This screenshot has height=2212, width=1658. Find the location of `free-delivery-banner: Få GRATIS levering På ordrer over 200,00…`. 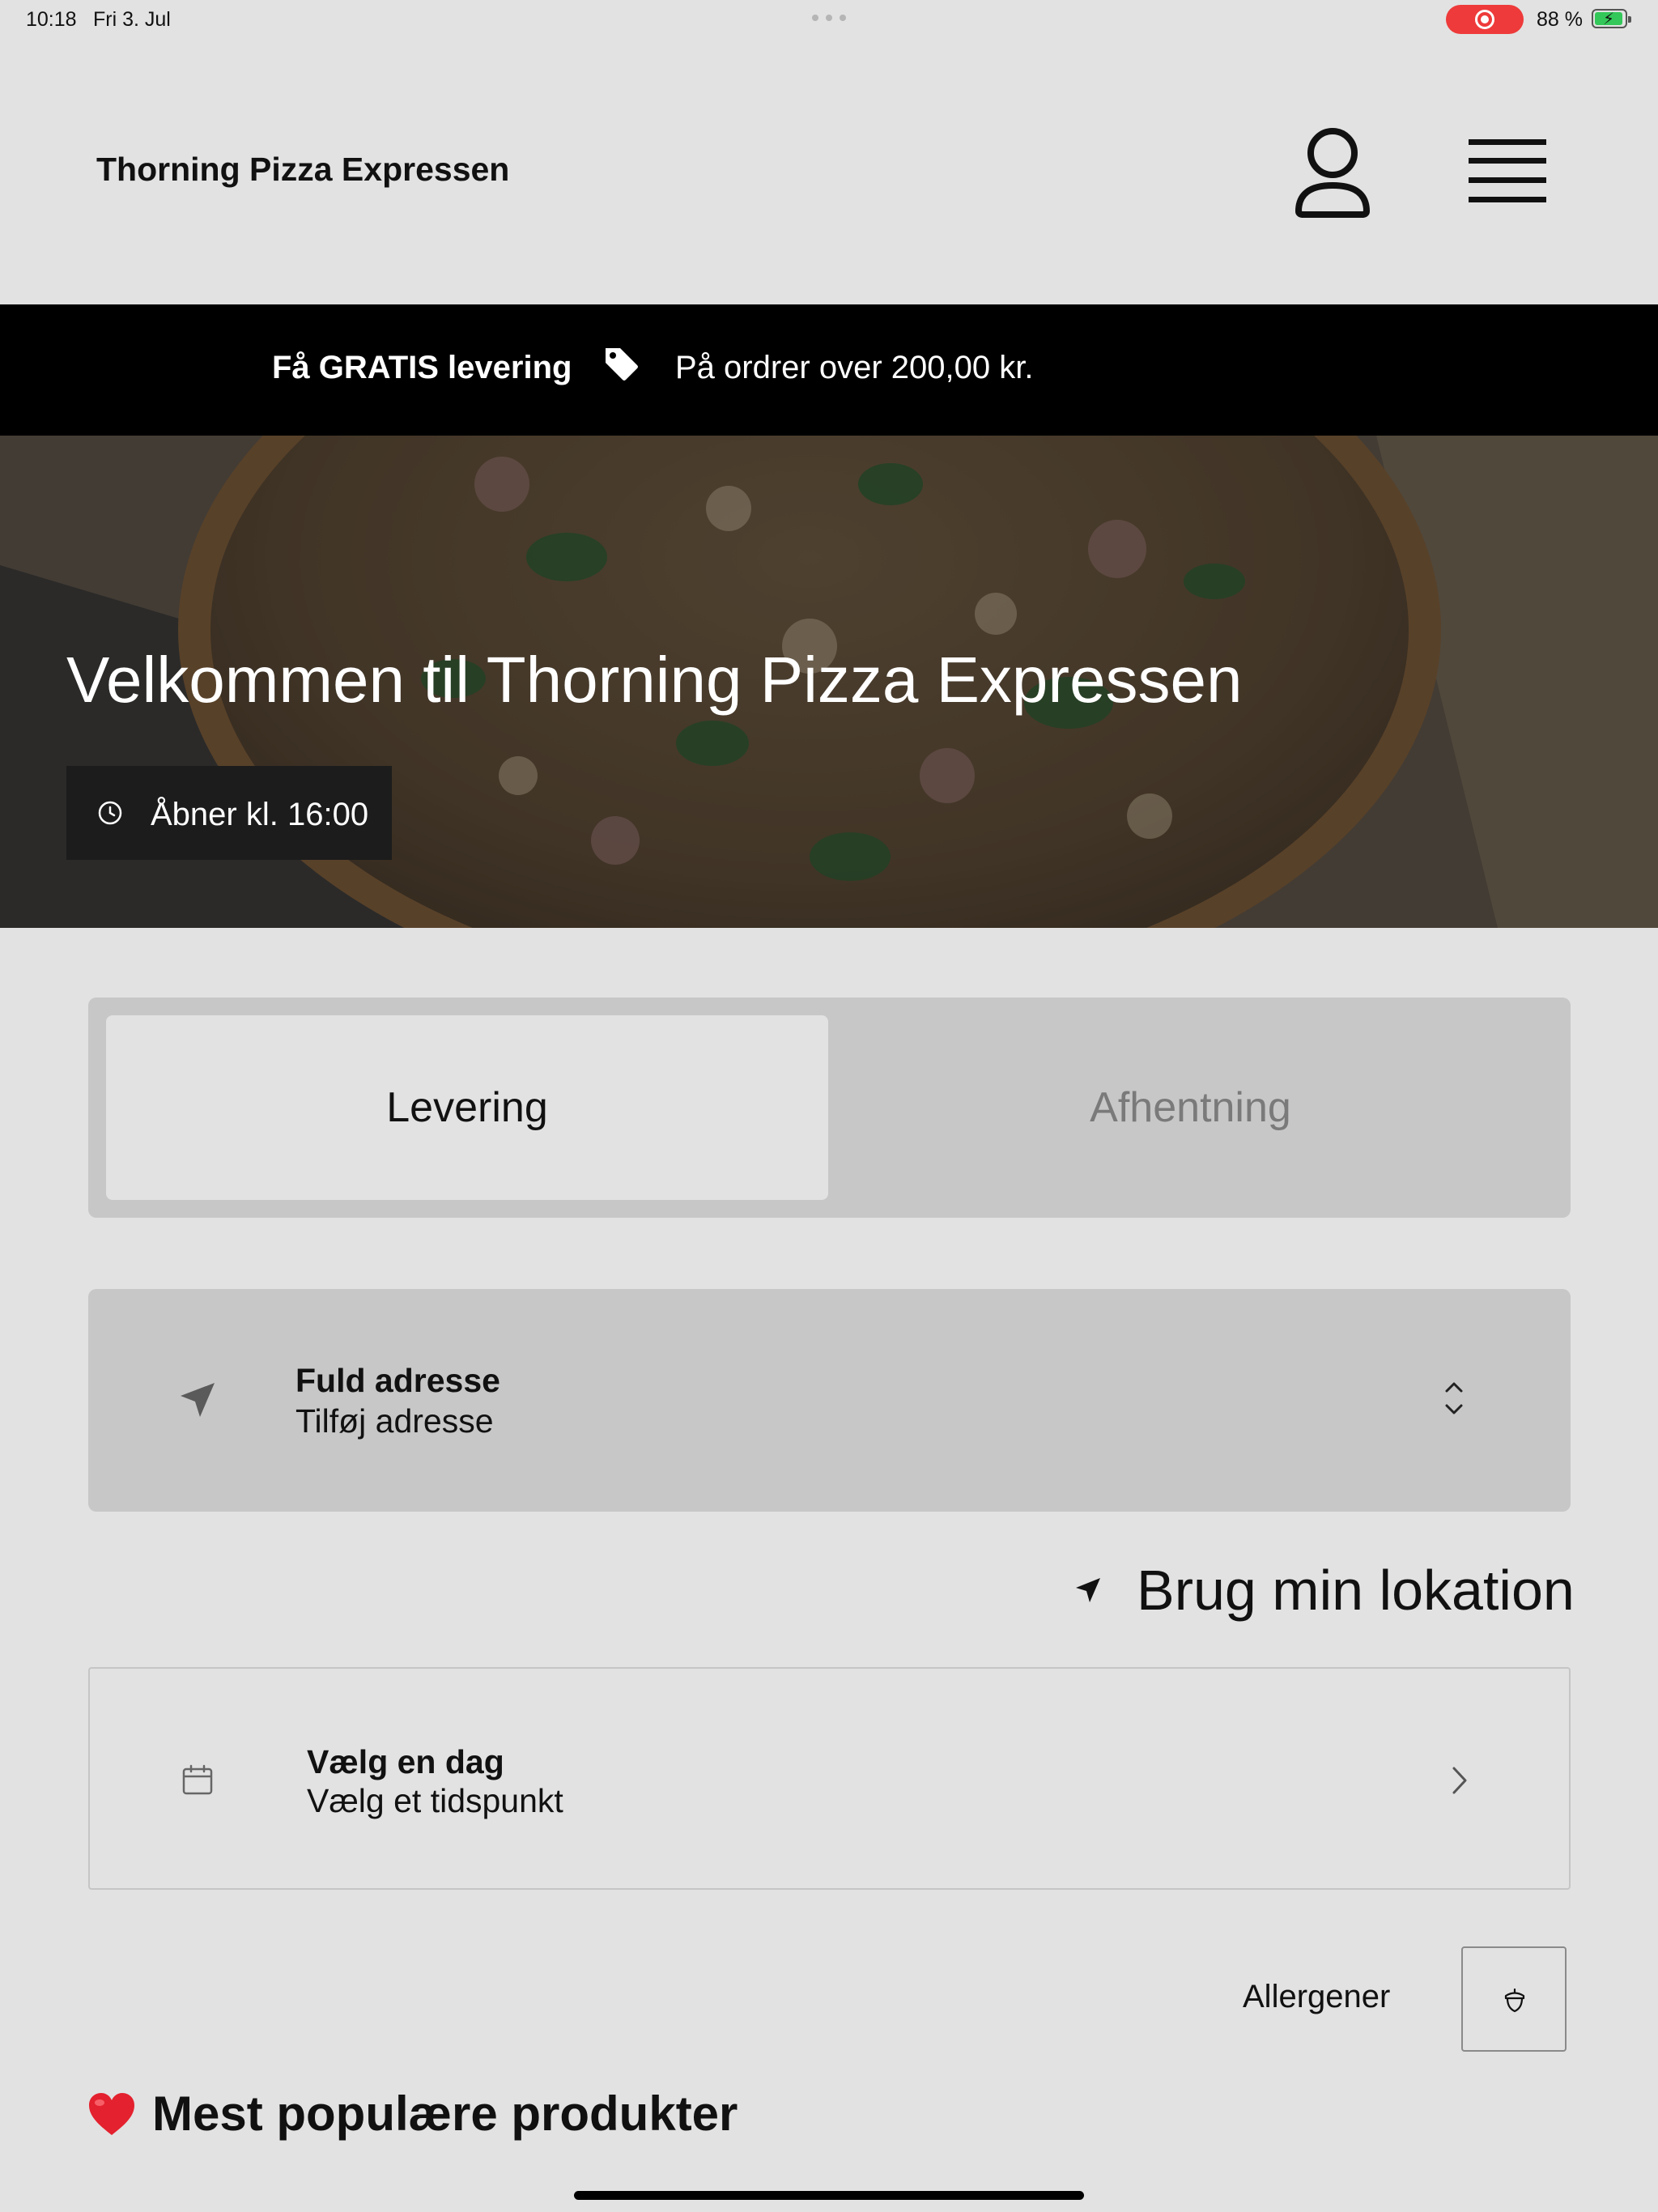

free-delivery-banner: Få GRATIS levering På ordrer over 200,00… is located at coordinates (829, 370).